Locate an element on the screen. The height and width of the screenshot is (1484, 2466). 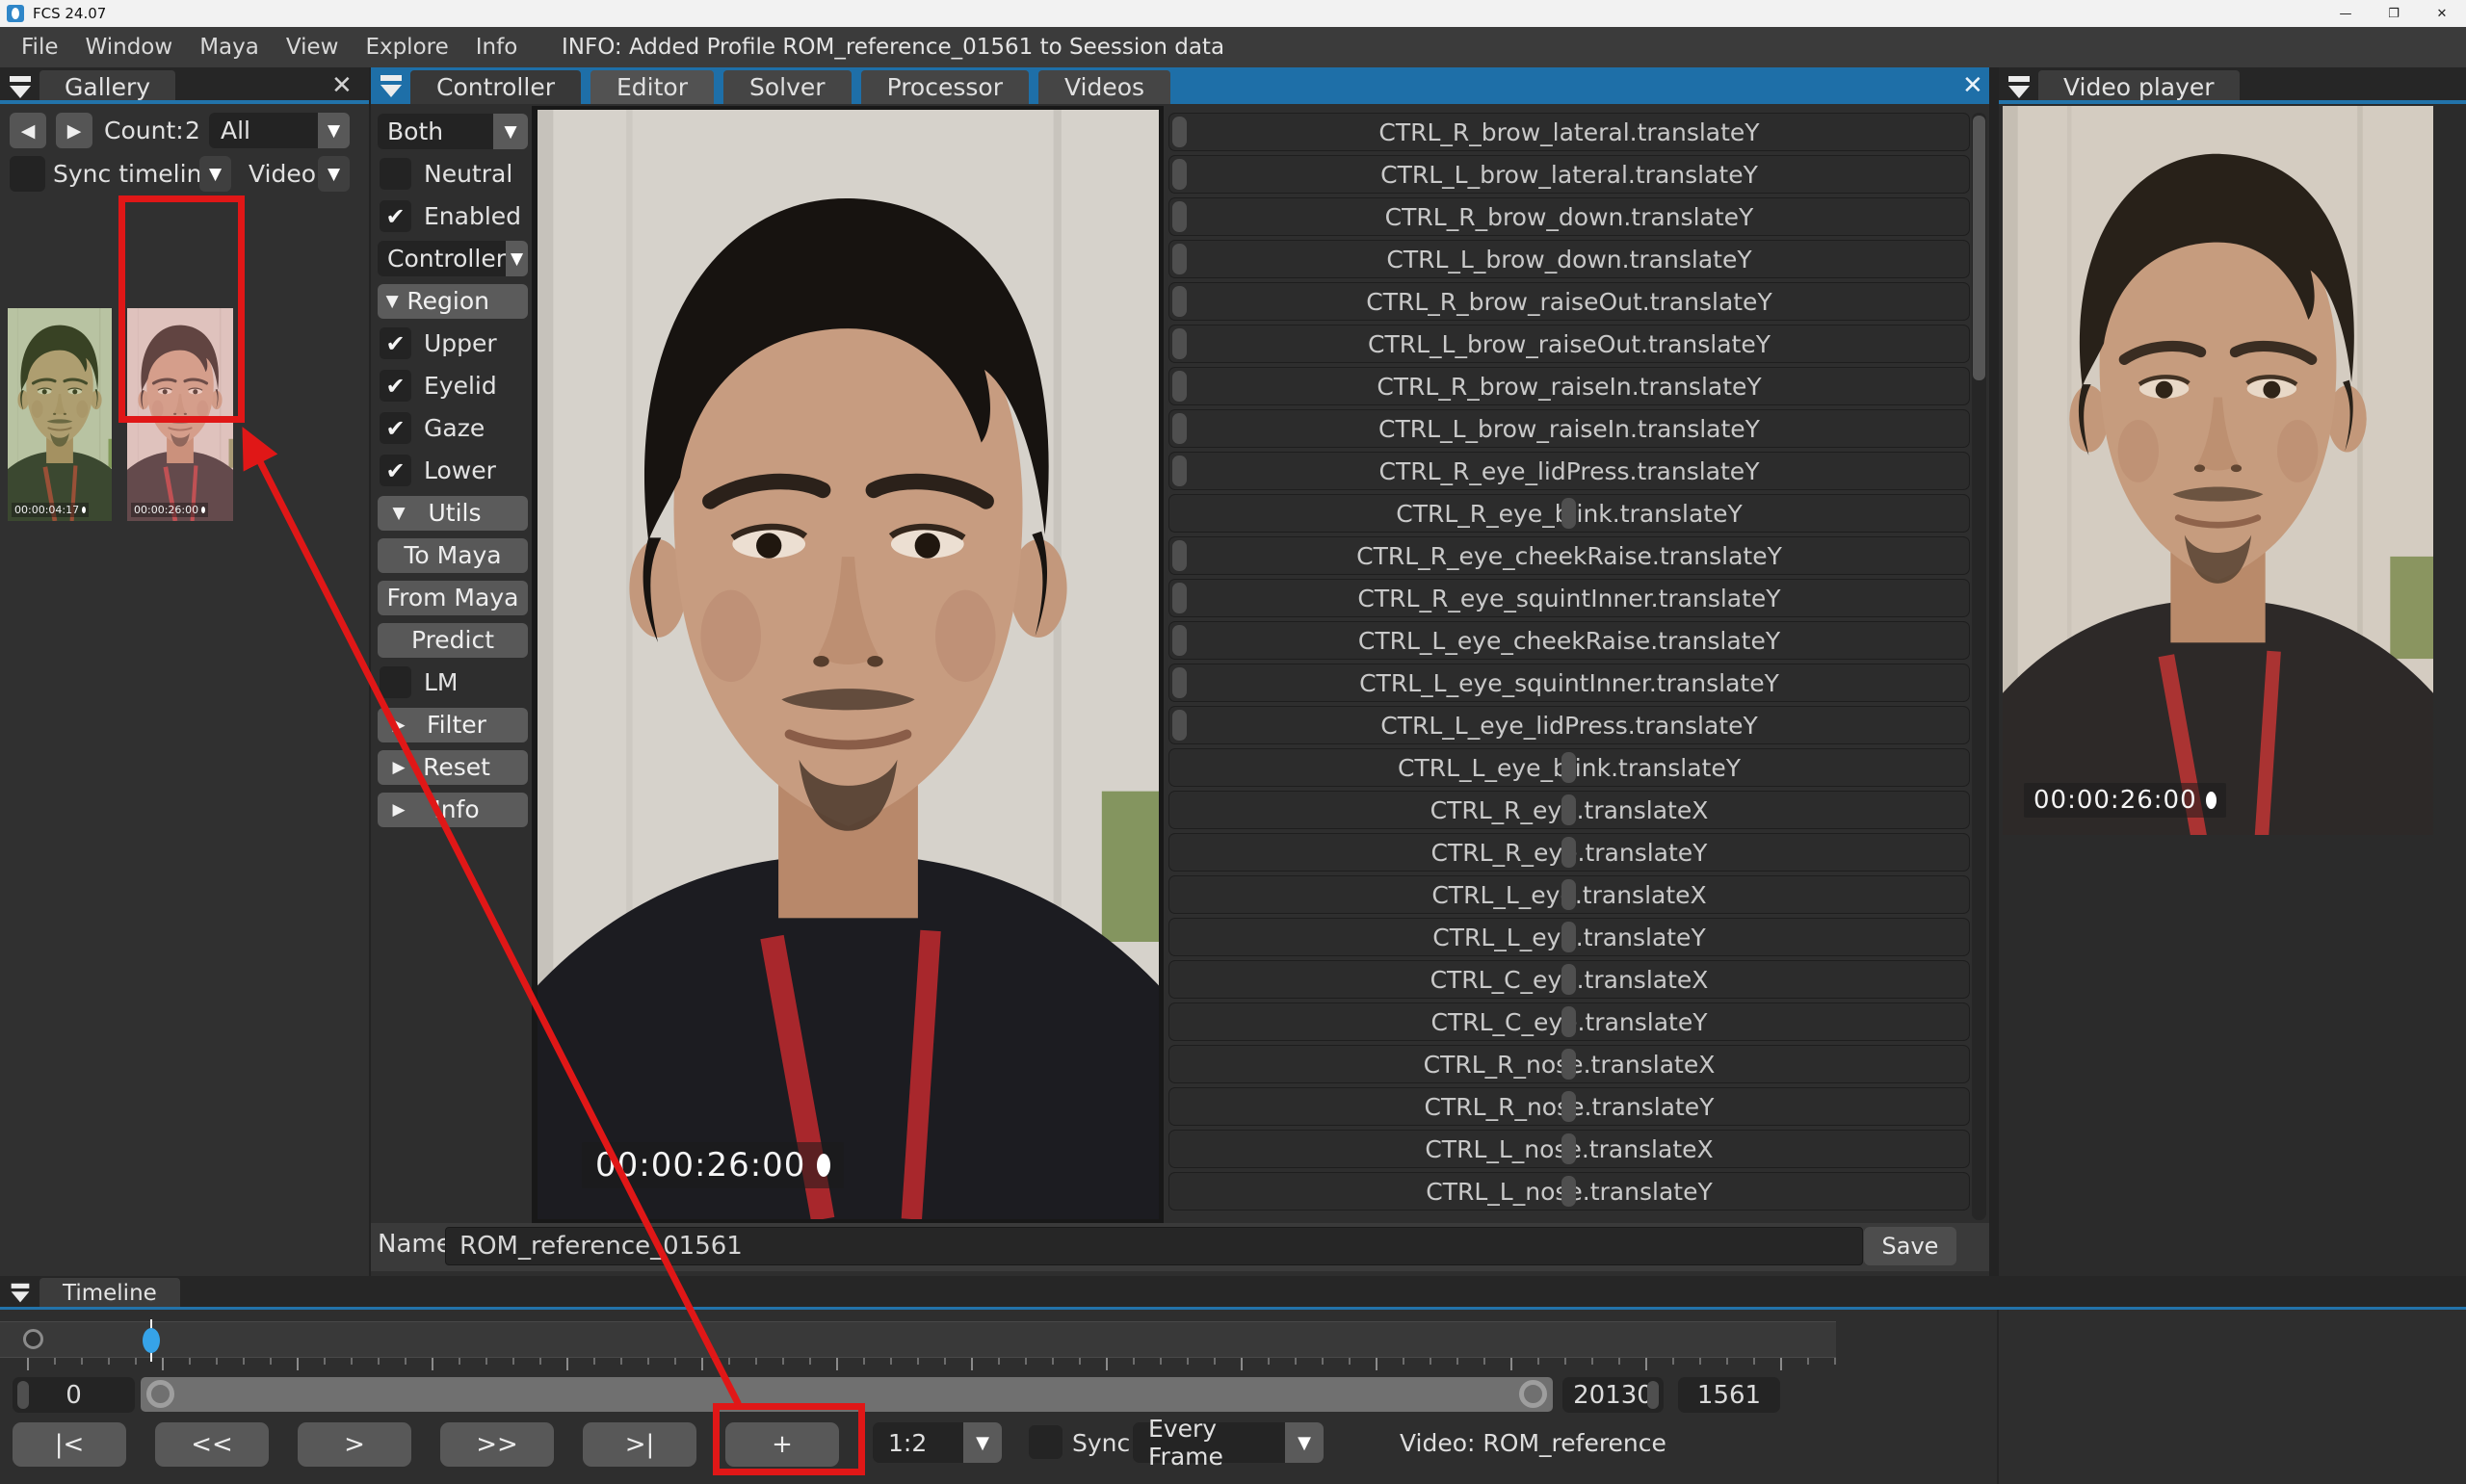
ctrl-slider-row: CTRL_R_eye_blink.translateY is located at coordinates (1569, 513).